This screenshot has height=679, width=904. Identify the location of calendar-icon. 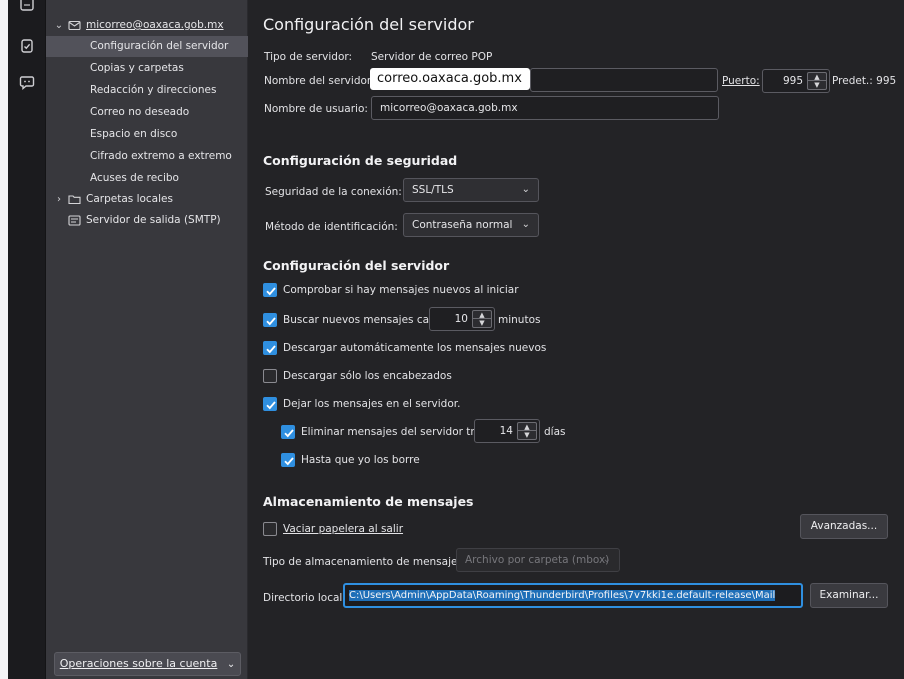
(27, 8).